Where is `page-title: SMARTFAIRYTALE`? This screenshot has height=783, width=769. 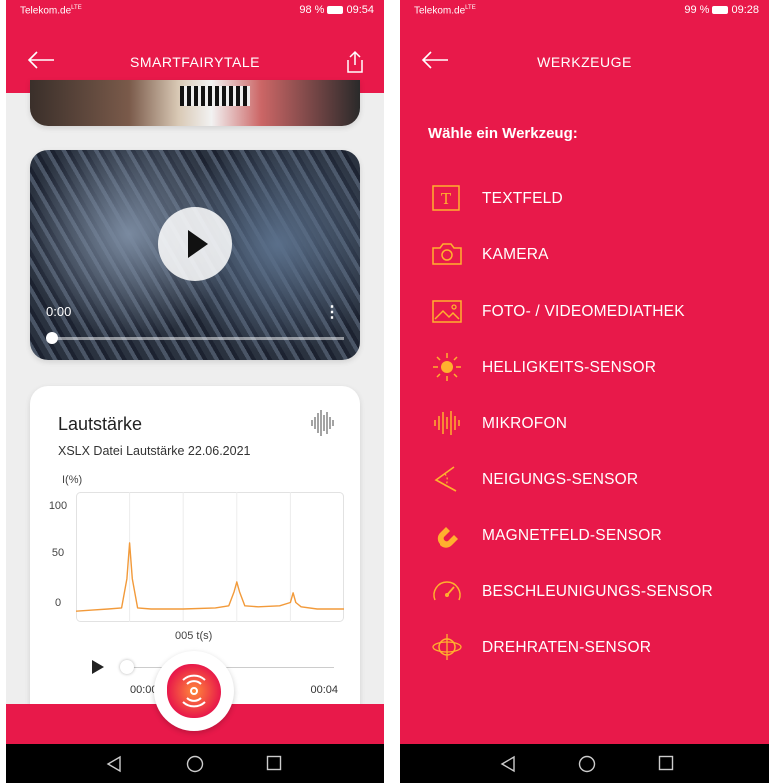
page-title: SMARTFAIRYTALE is located at coordinates (195, 62).